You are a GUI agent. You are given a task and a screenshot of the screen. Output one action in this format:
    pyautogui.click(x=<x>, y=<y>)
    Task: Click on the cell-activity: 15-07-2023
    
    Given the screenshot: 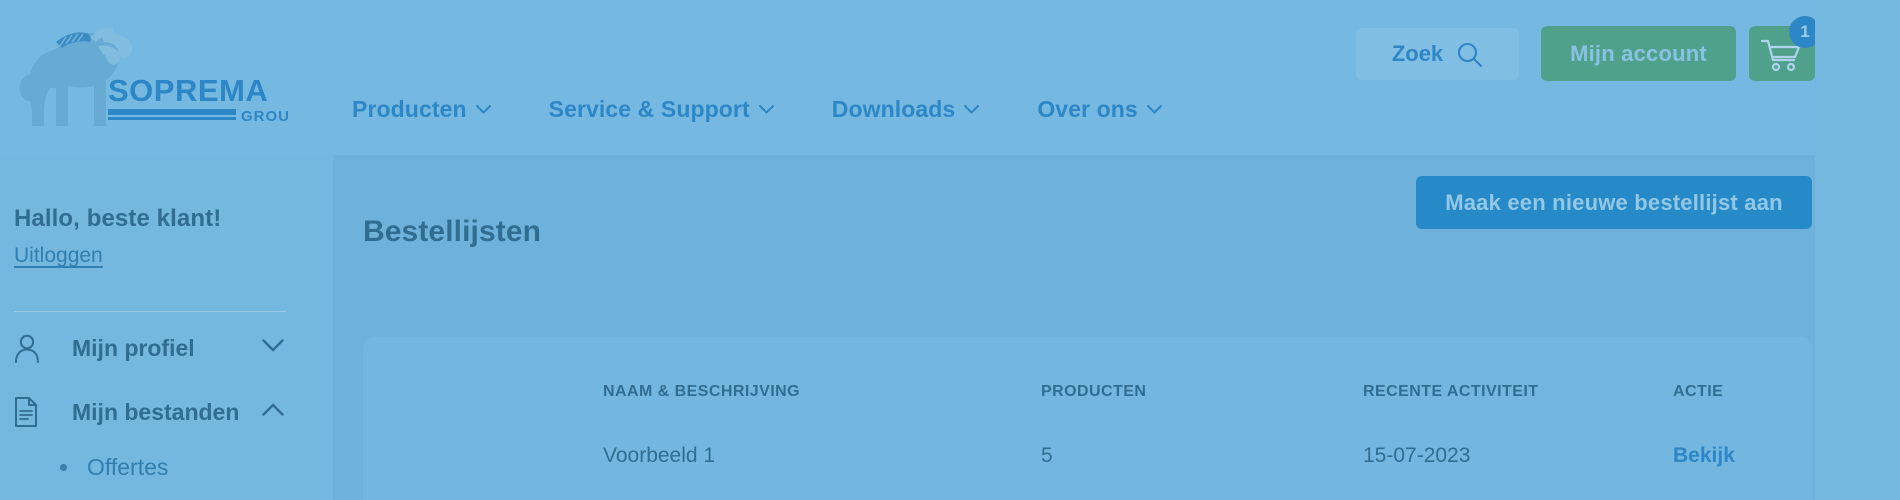 What is the action you would take?
    pyautogui.click(x=1417, y=455)
    